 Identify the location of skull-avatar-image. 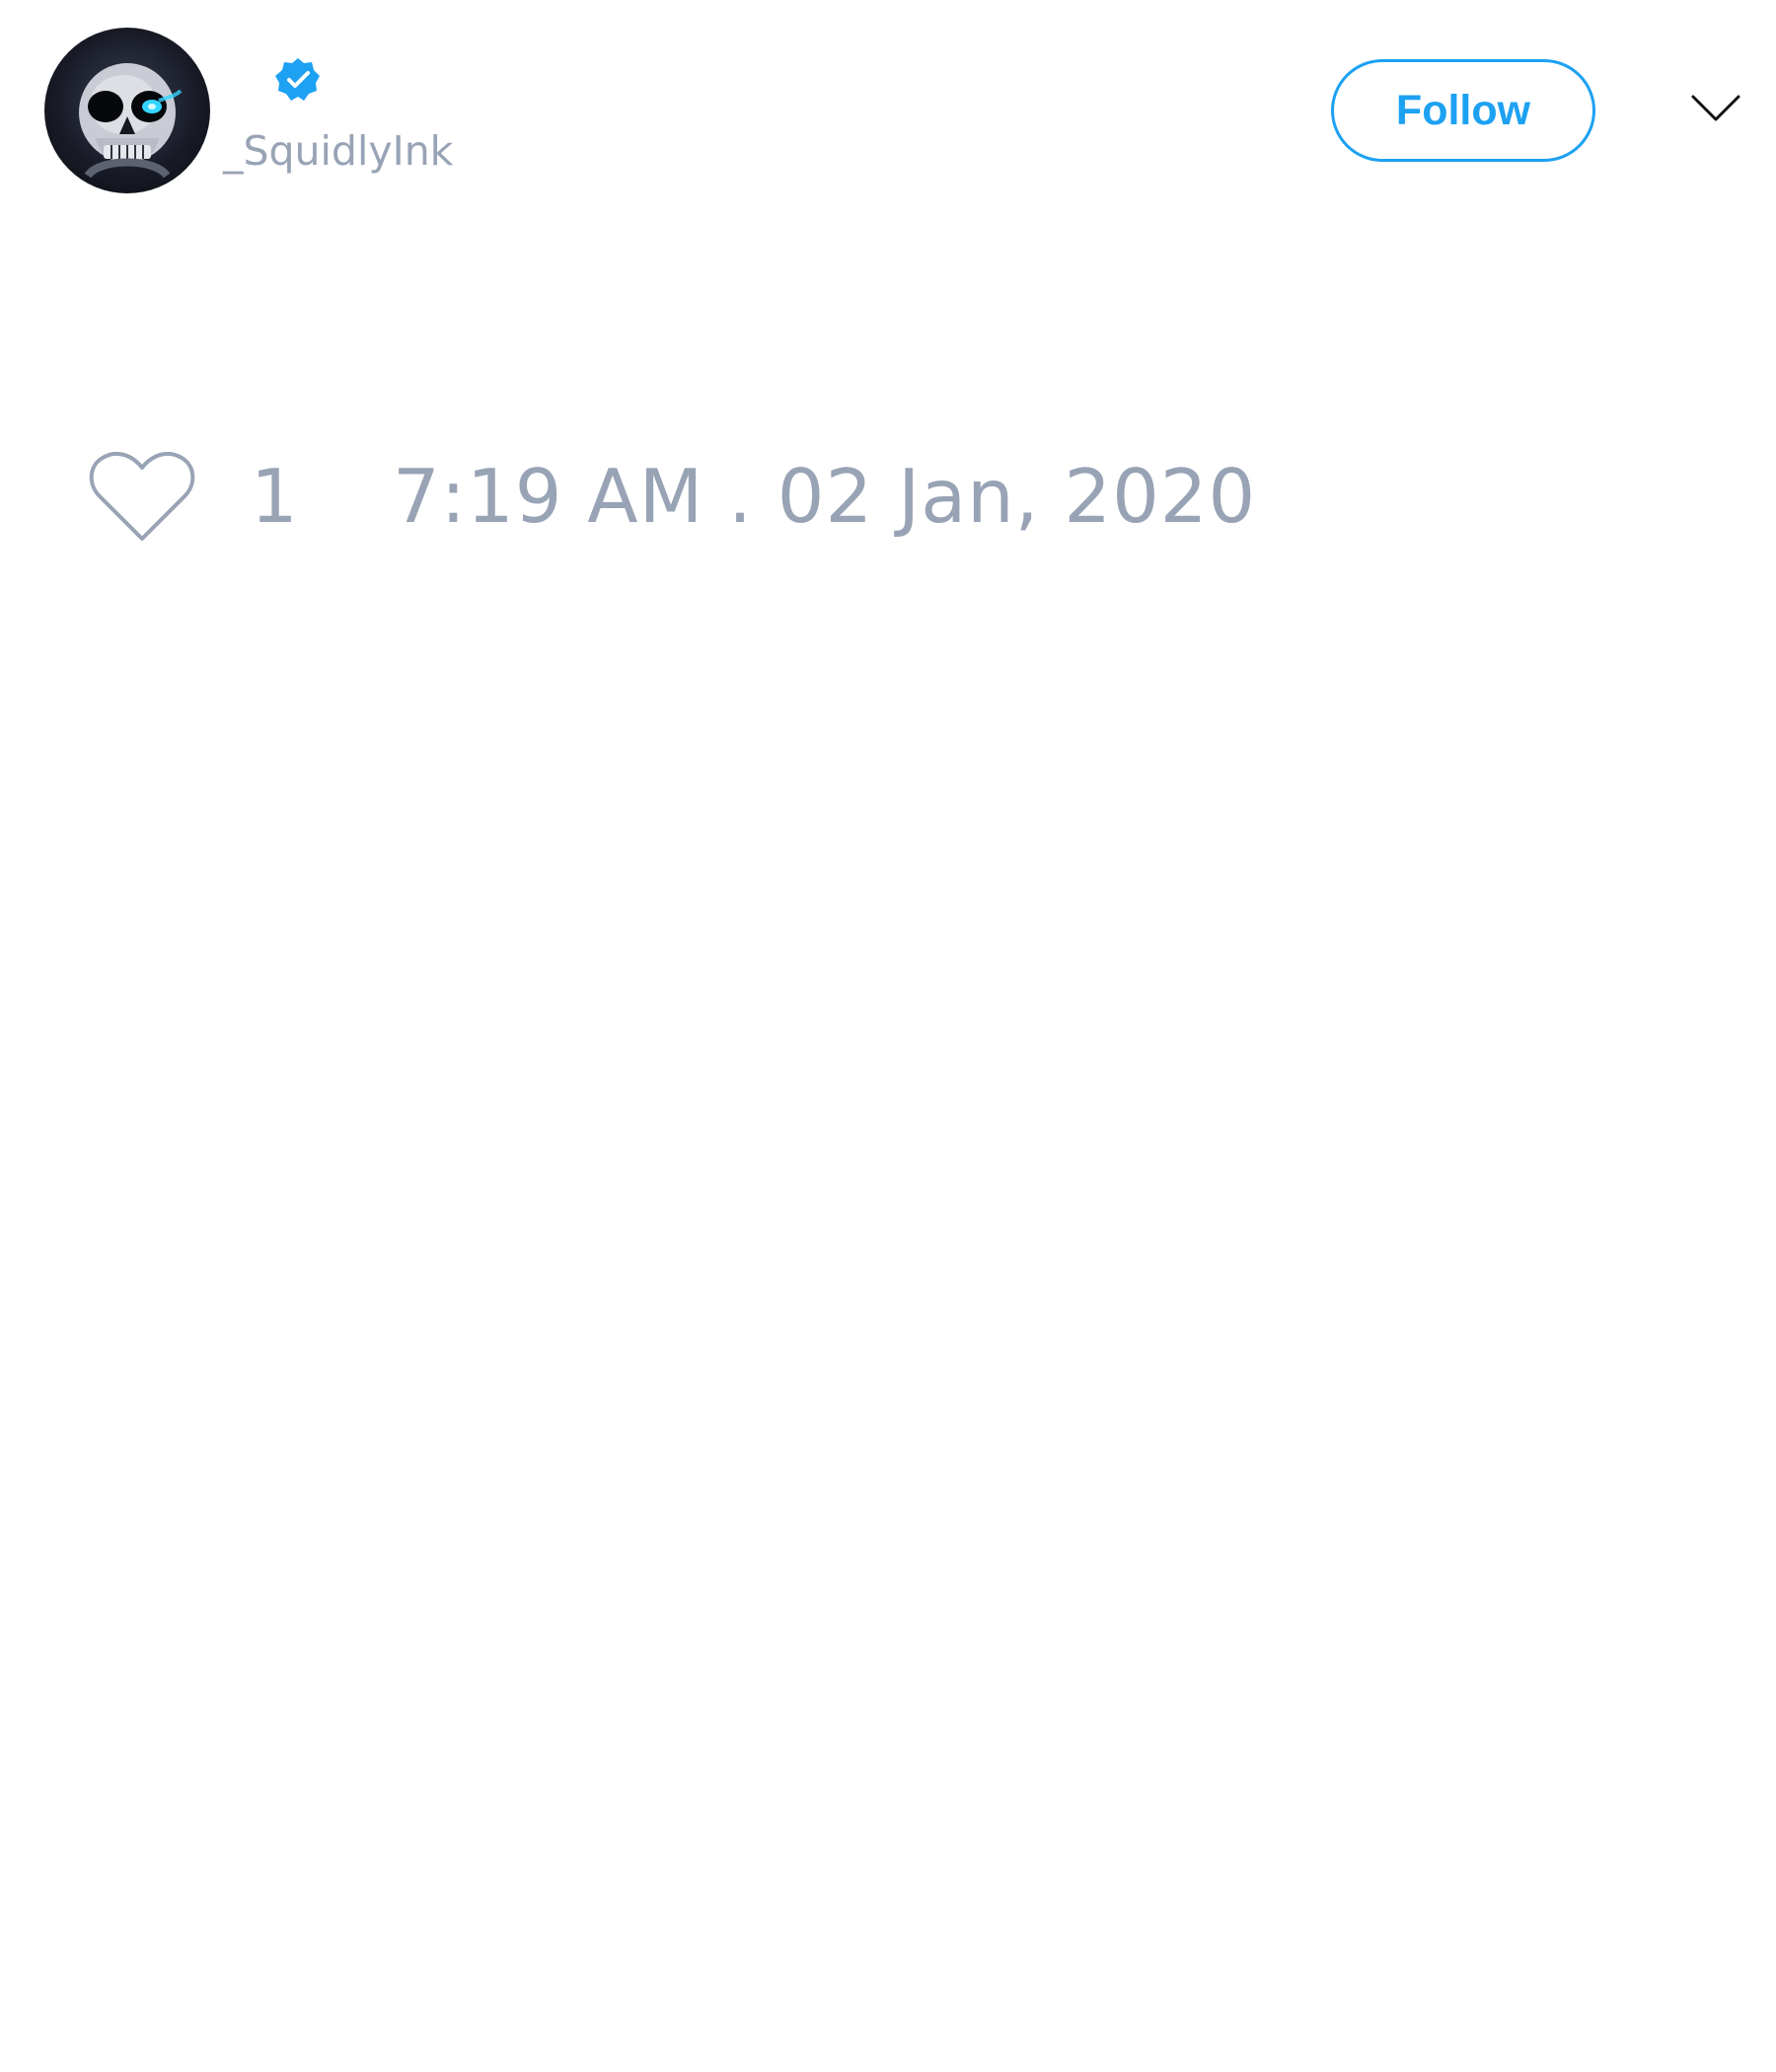
(131, 121).